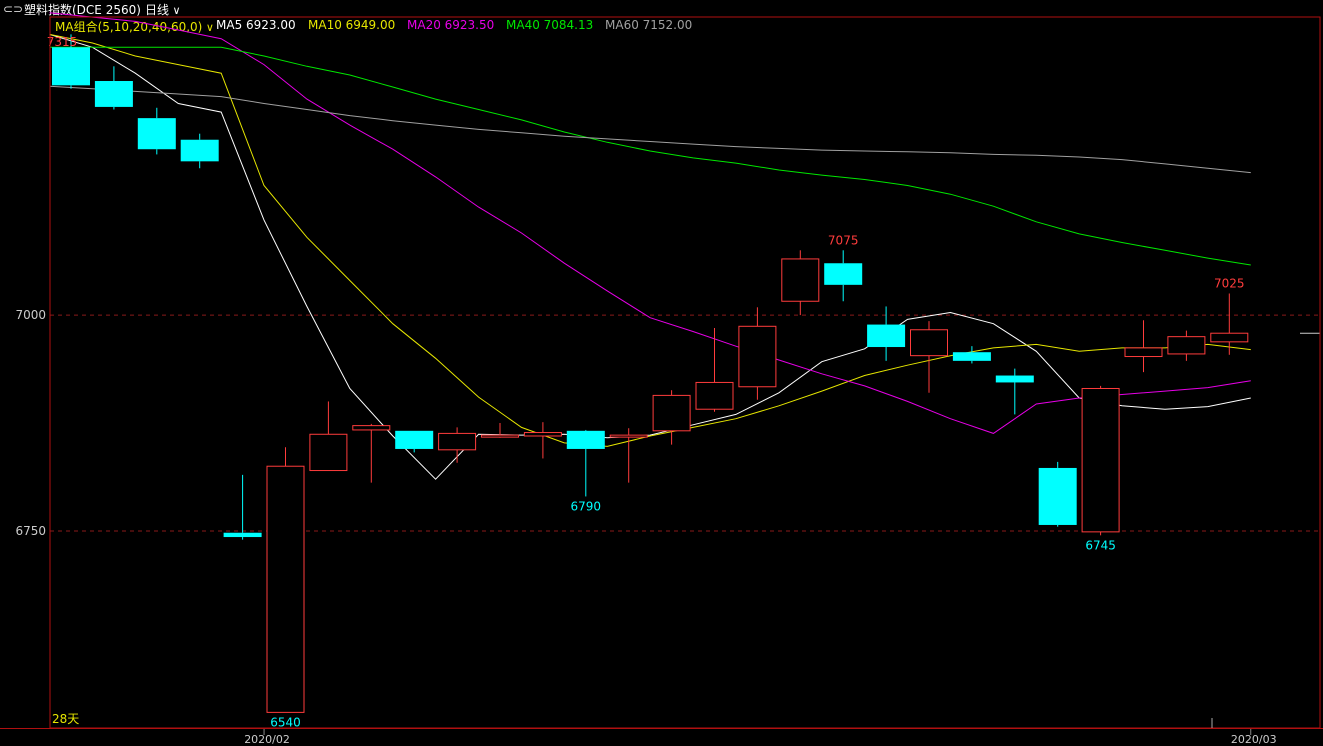 The image size is (1323, 746). What do you see at coordinates (30, 315) in the screenshot?
I see `y-tick-label: 7000` at bounding box center [30, 315].